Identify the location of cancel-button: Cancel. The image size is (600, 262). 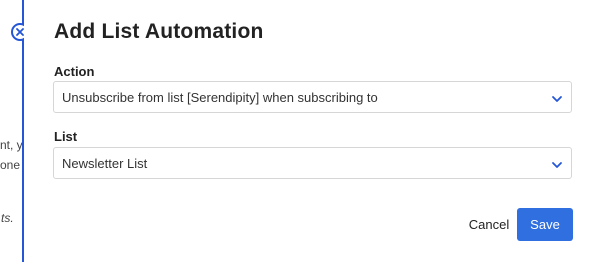
(489, 224).